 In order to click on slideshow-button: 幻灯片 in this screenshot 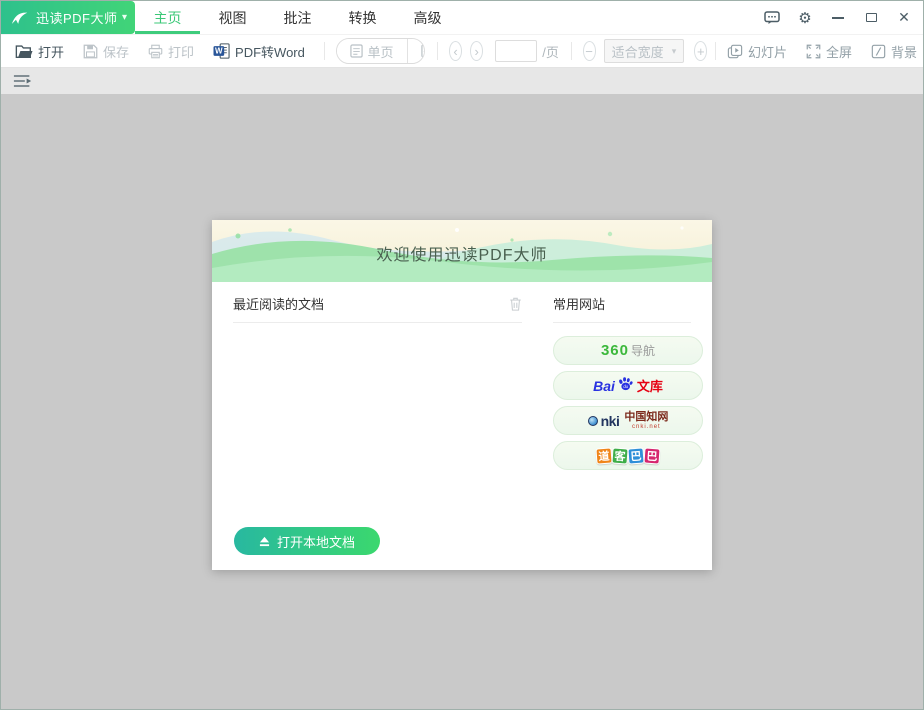, I will do `click(757, 51)`.